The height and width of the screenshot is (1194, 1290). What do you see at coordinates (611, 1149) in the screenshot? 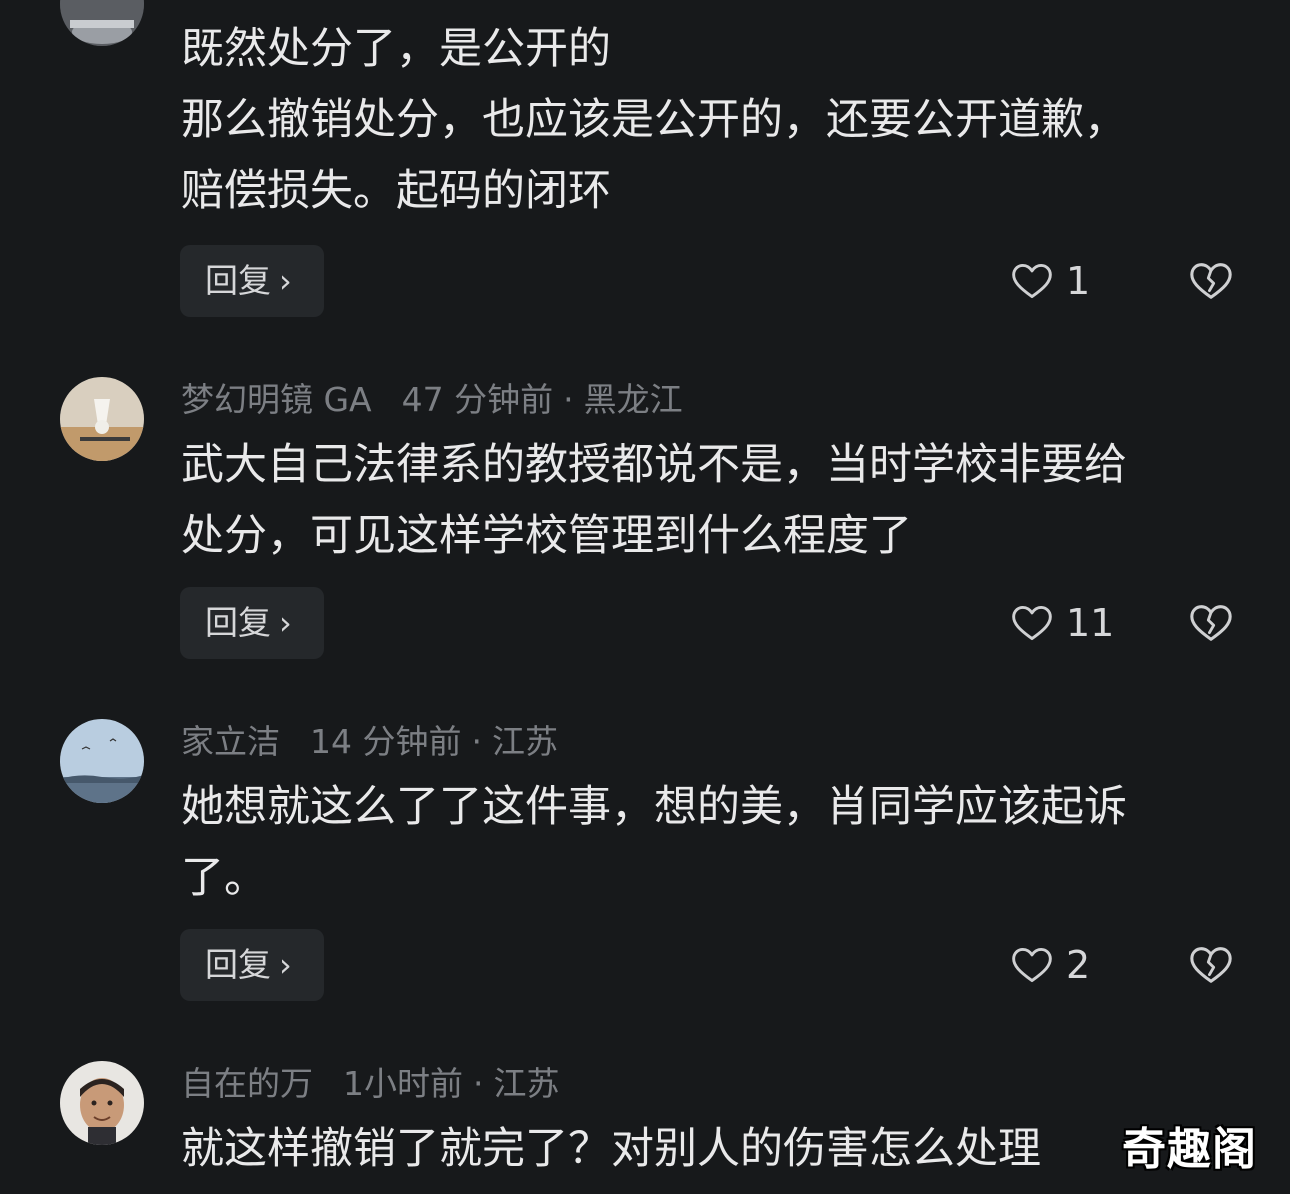
I see `comment-text: 就这样撤销了就完了？对别人的伤害怎么处理` at bounding box center [611, 1149].